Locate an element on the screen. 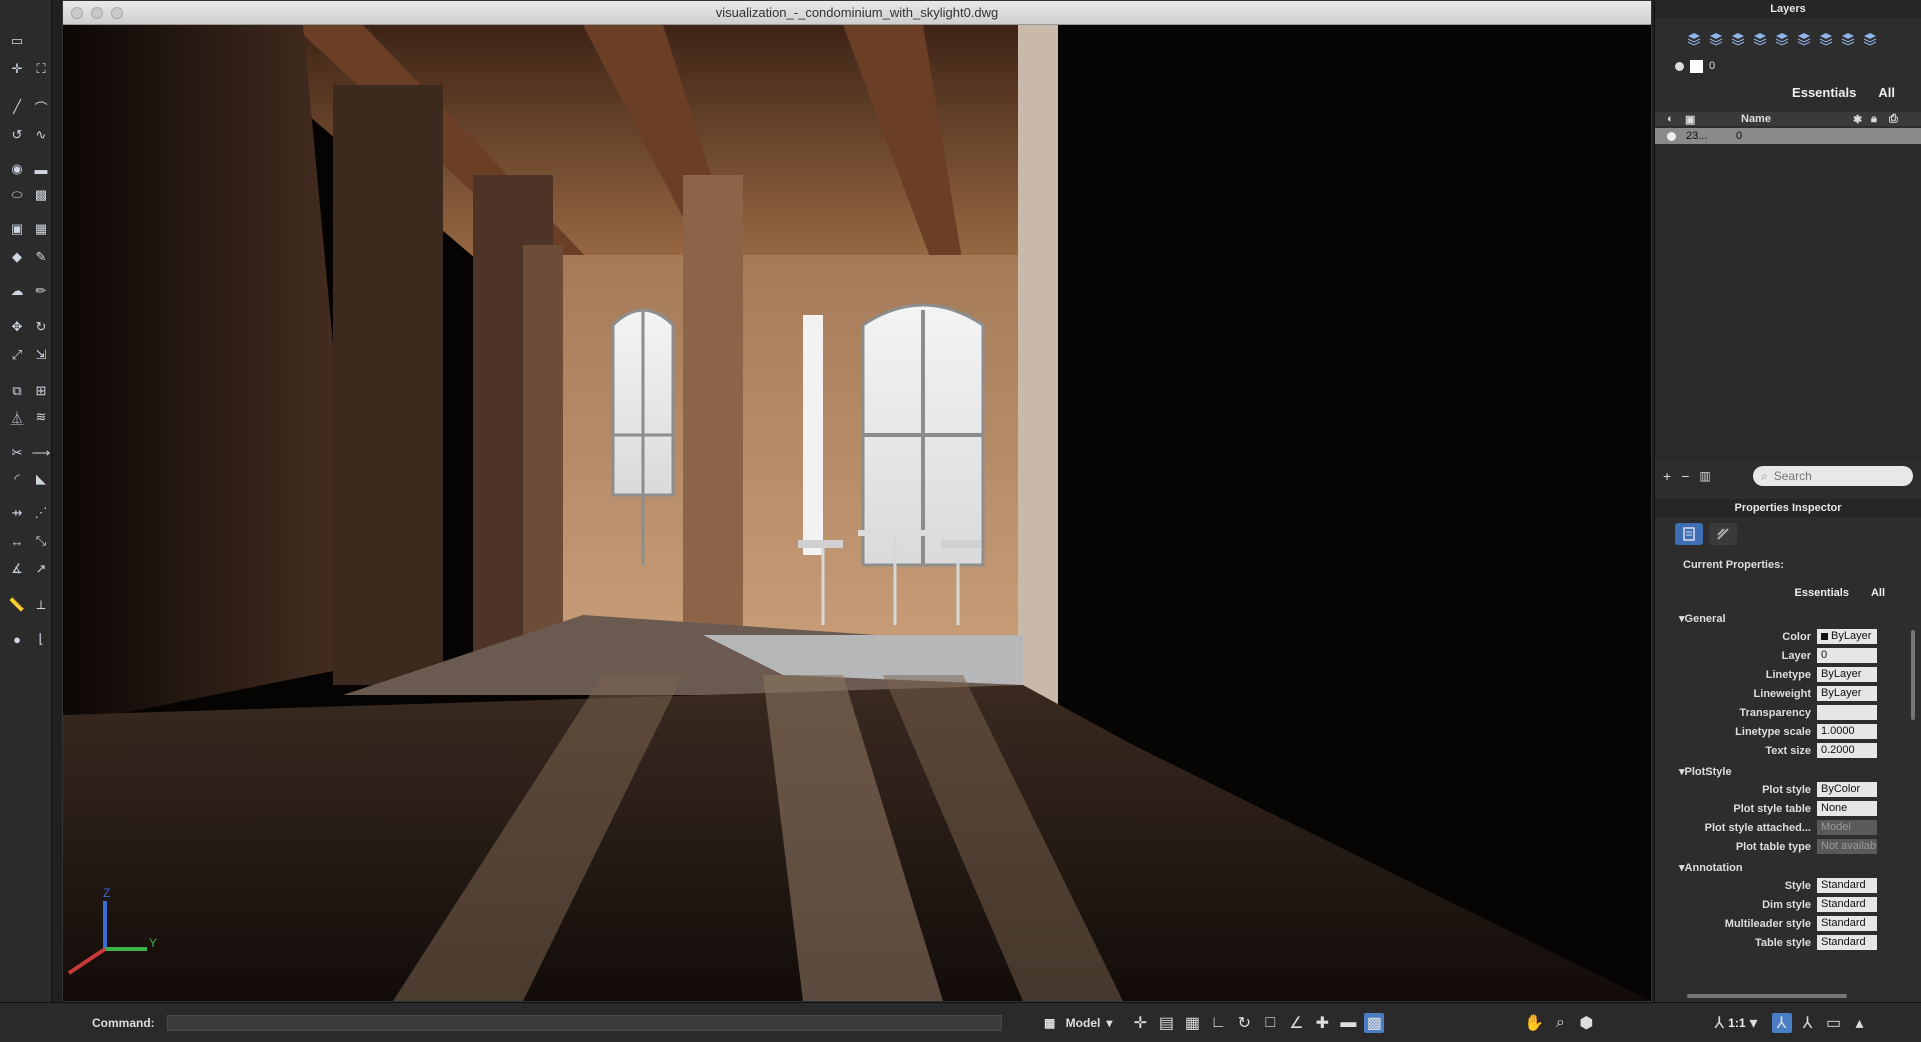 Image resolution: width=1921 pixels, height=1042 pixels. scale-icon: ⤢ is located at coordinates (17, 355).